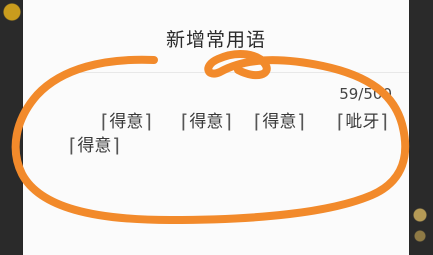  What do you see at coordinates (365, 94) in the screenshot?
I see `character-counter: 59/500` at bounding box center [365, 94].